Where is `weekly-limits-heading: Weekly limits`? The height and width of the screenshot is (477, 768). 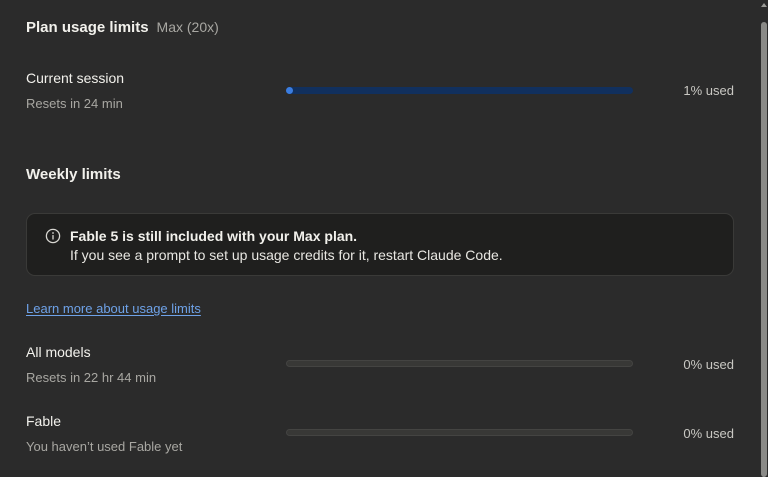 weekly-limits-heading: Weekly limits is located at coordinates (73, 174).